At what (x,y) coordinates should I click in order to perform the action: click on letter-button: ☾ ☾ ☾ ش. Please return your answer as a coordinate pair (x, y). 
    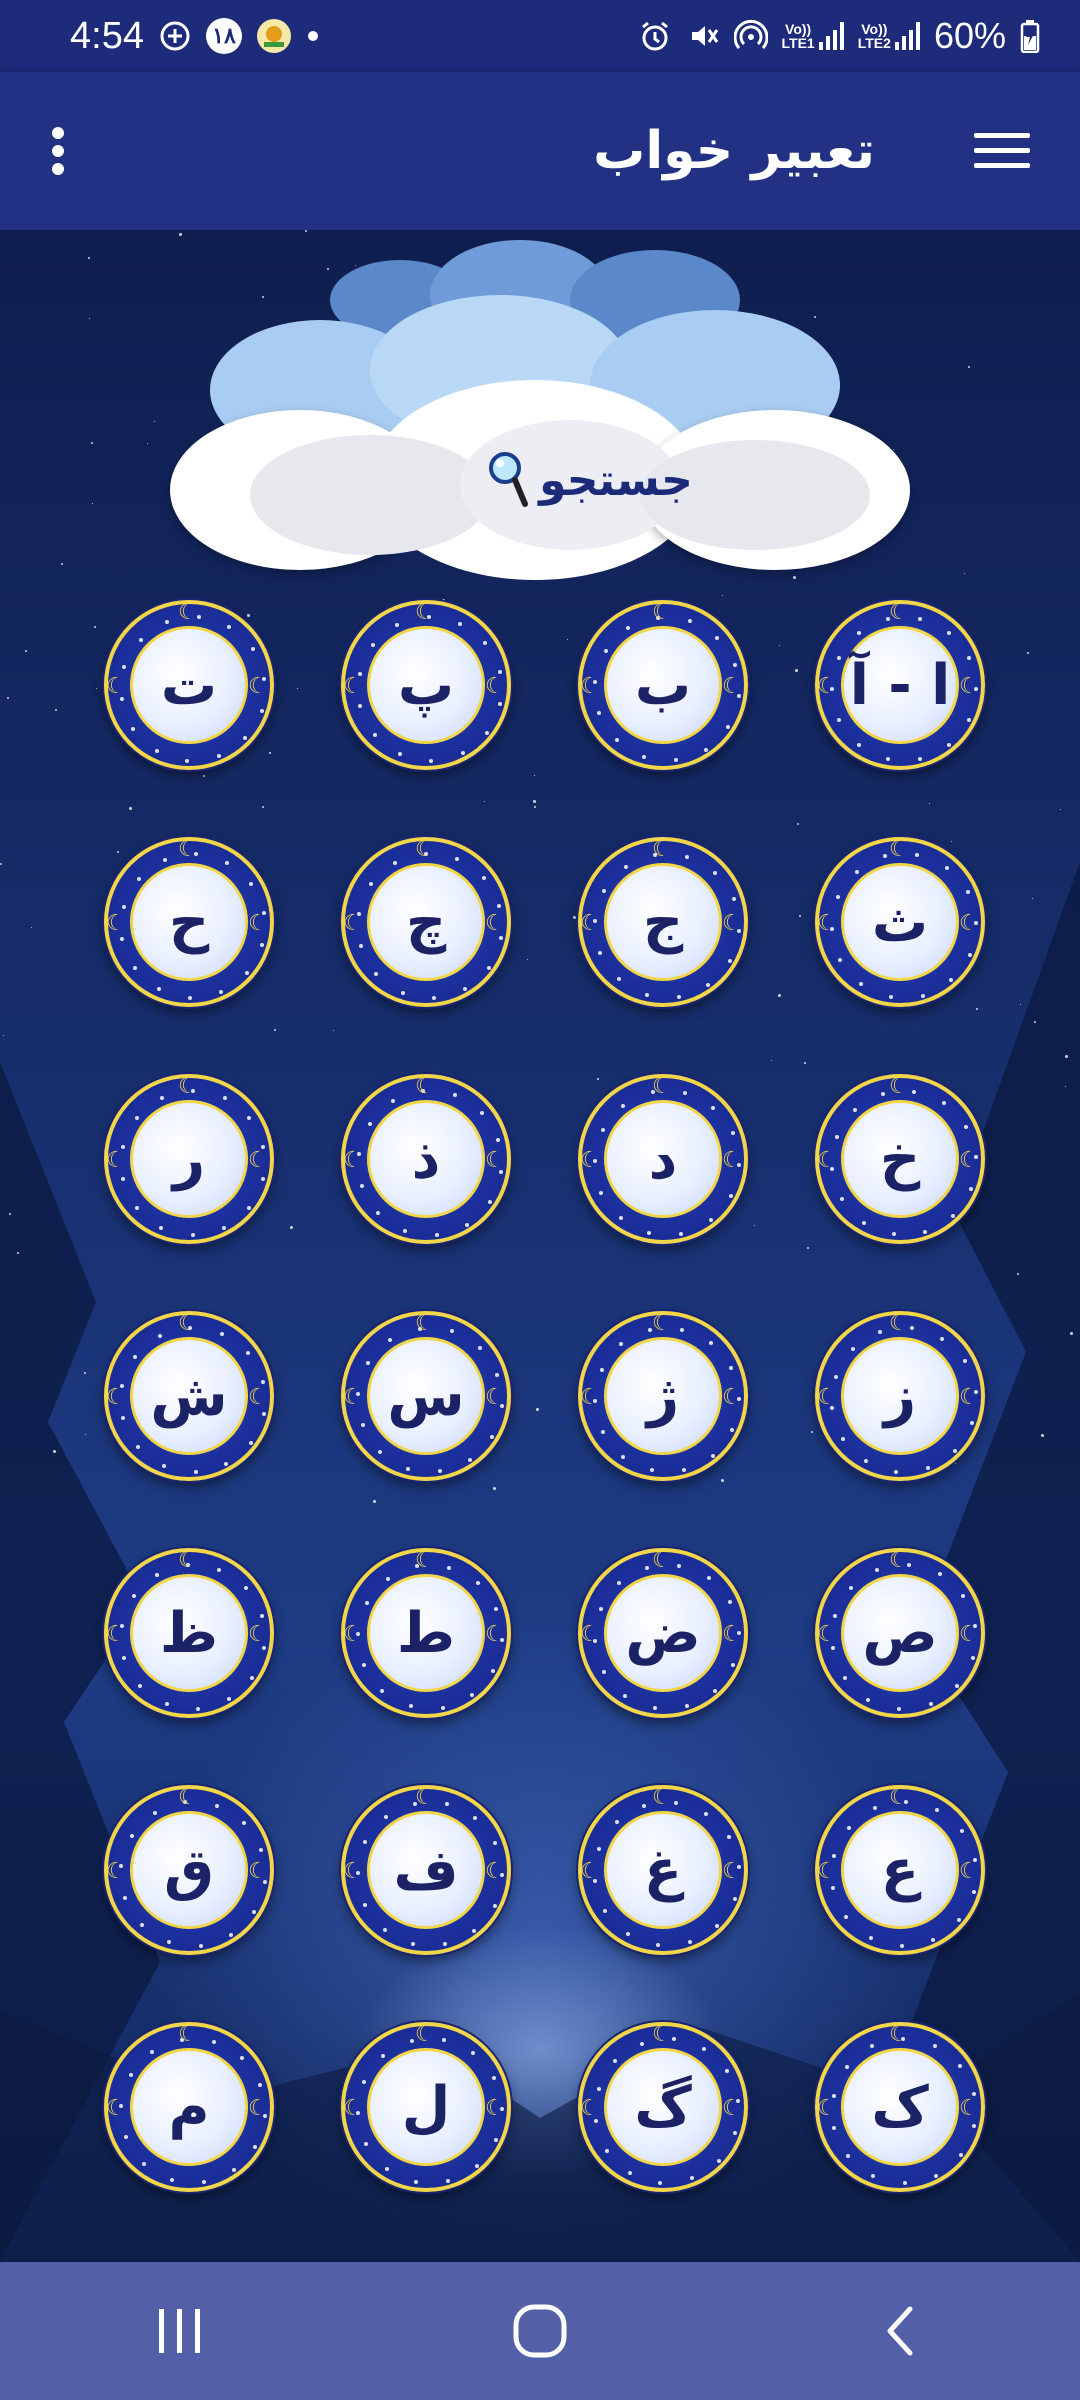
    Looking at the image, I should click on (189, 1396).